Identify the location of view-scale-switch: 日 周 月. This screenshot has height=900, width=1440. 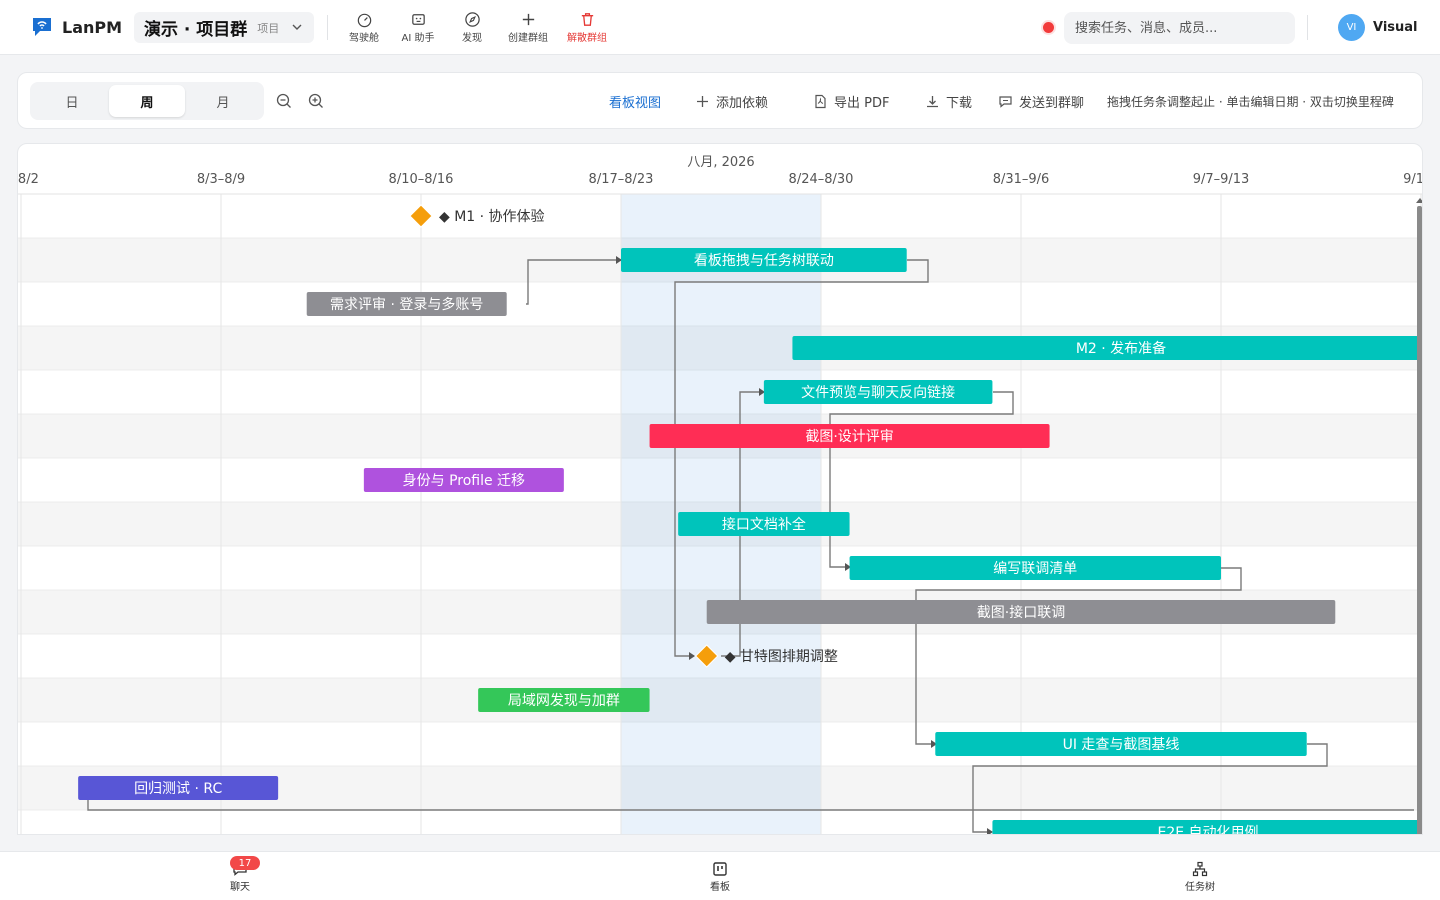
(147, 101).